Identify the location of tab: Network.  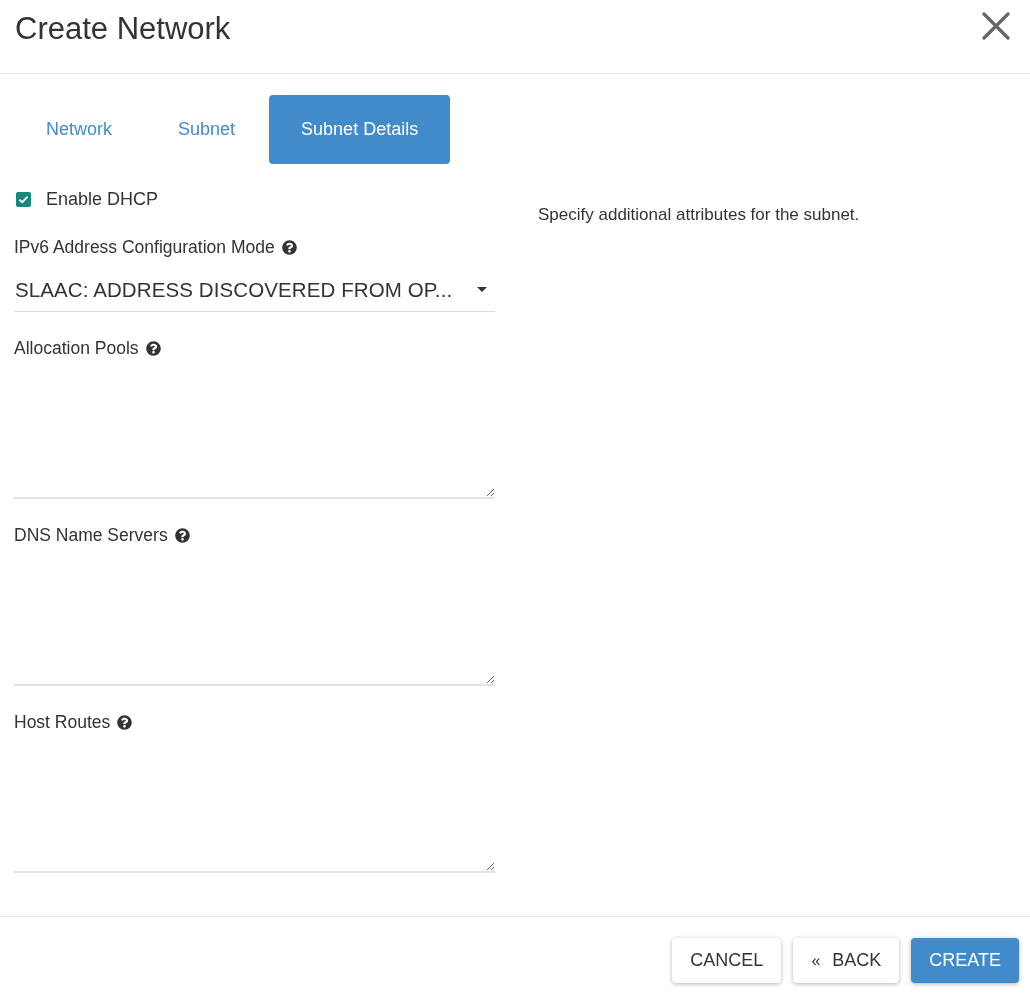
(79, 129).